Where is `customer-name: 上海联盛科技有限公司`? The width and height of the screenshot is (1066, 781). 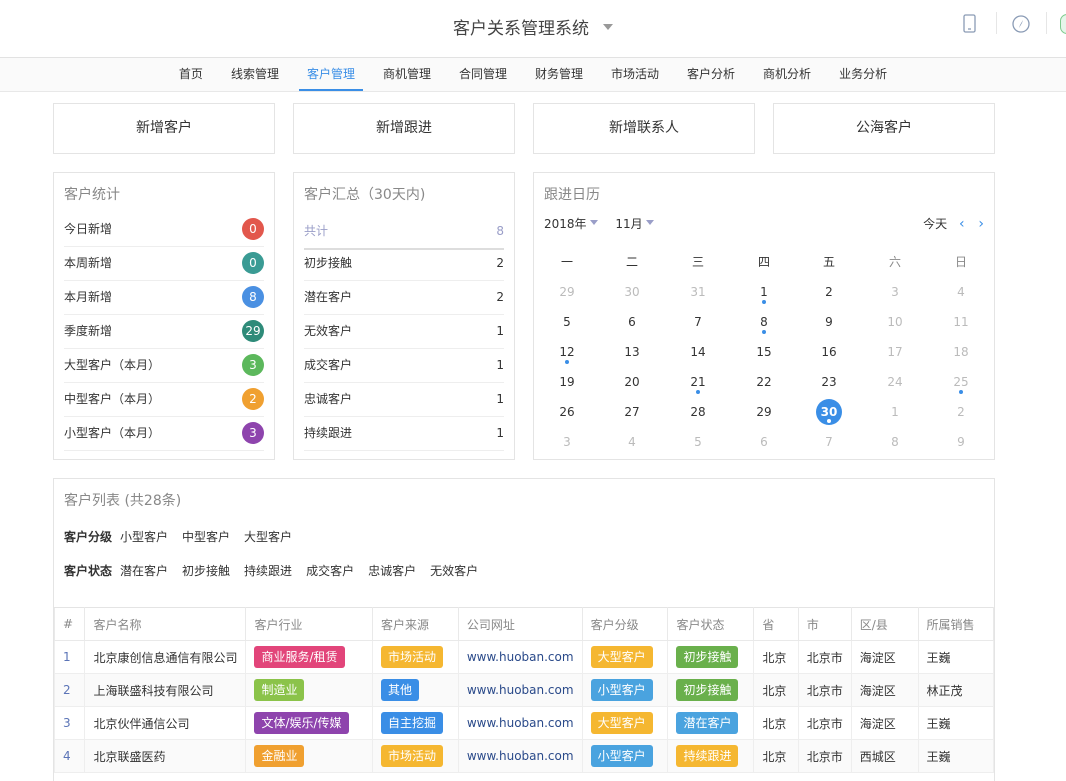 customer-name: 上海联盛科技有限公司 is located at coordinates (165, 690).